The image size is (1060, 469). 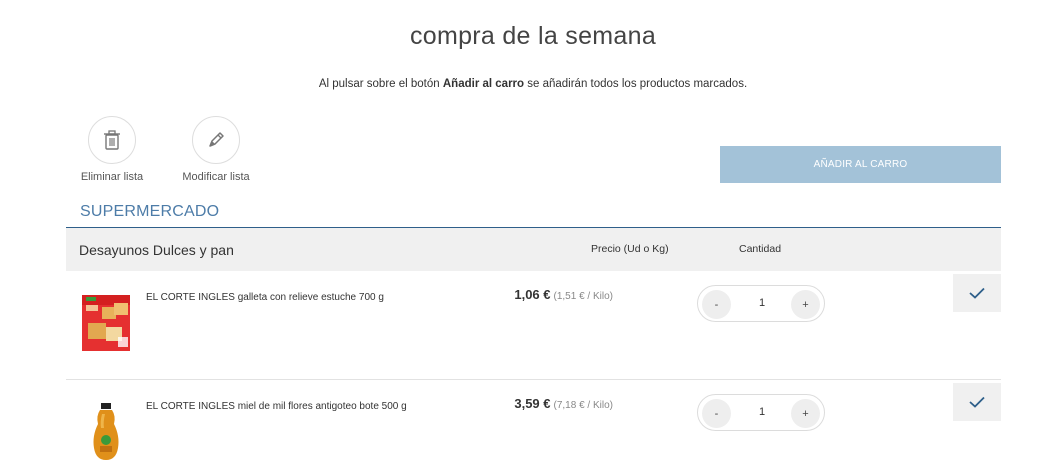 What do you see at coordinates (216, 177) in the screenshot?
I see `edit-list-label: Modificar lista` at bounding box center [216, 177].